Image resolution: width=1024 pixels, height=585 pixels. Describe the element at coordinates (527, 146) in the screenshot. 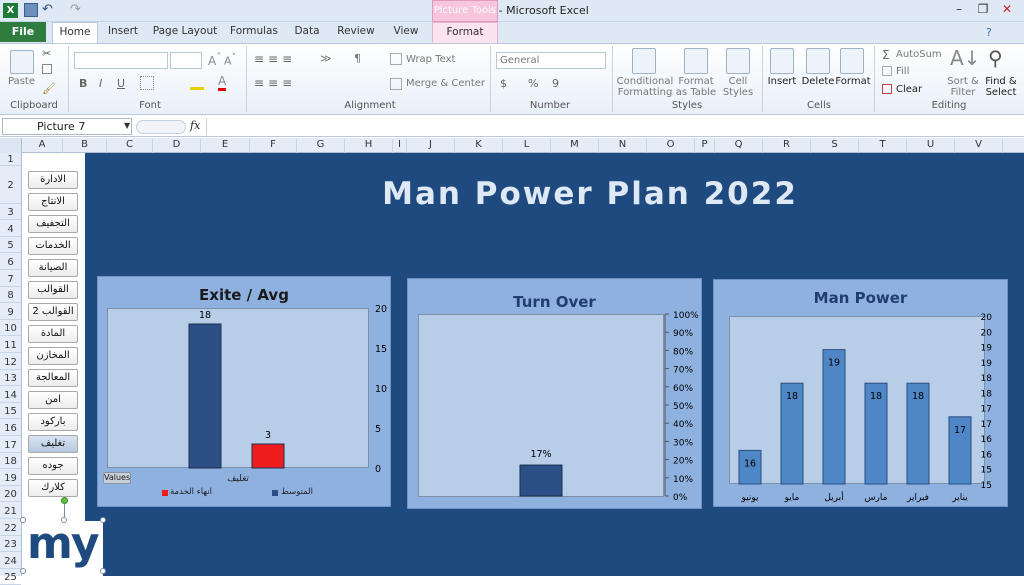

I see `column-header: L` at that location.